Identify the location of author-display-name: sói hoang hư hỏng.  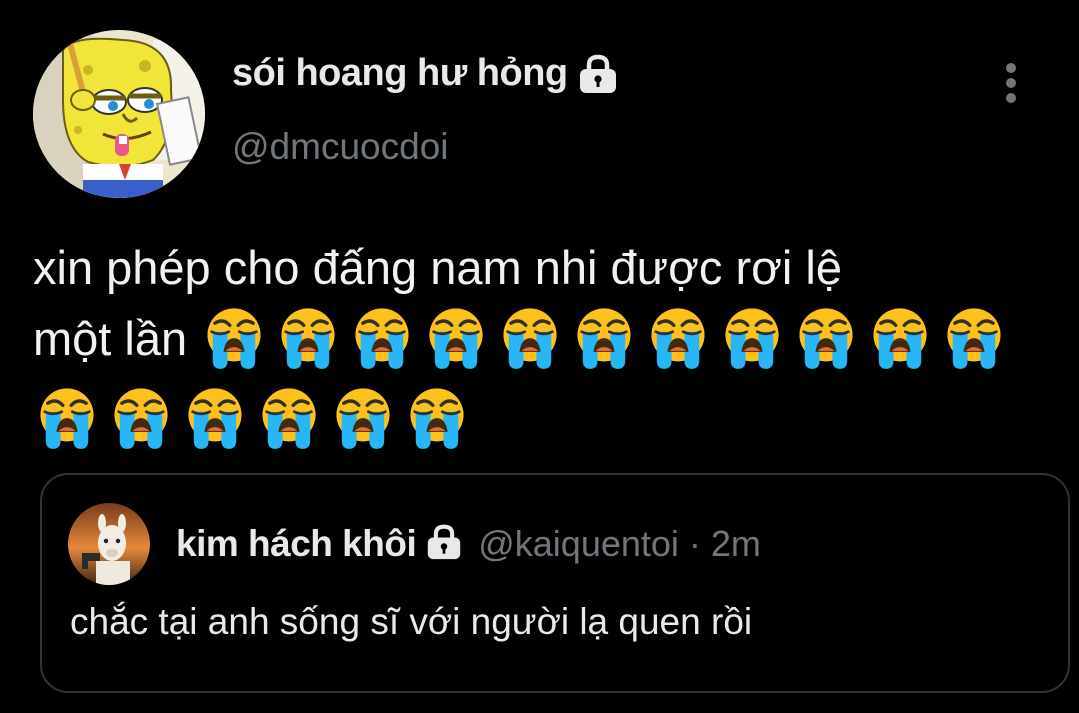
(426, 73).